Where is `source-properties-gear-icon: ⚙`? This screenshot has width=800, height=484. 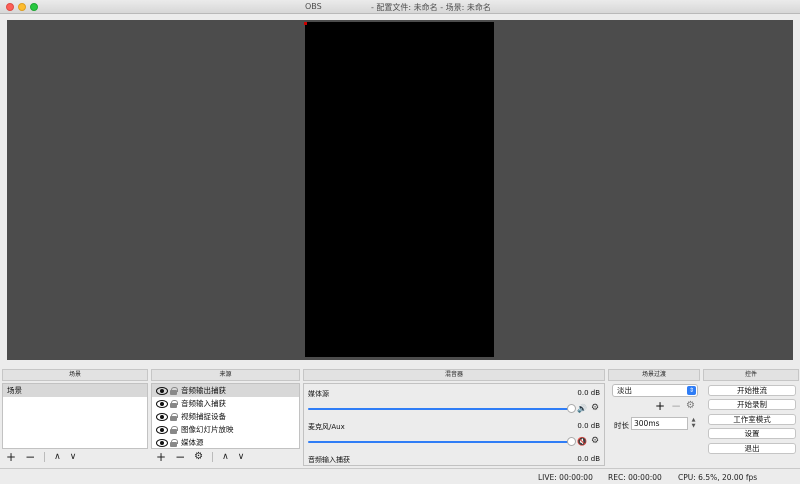
source-properties-gear-icon: ⚙ is located at coordinates (198, 457).